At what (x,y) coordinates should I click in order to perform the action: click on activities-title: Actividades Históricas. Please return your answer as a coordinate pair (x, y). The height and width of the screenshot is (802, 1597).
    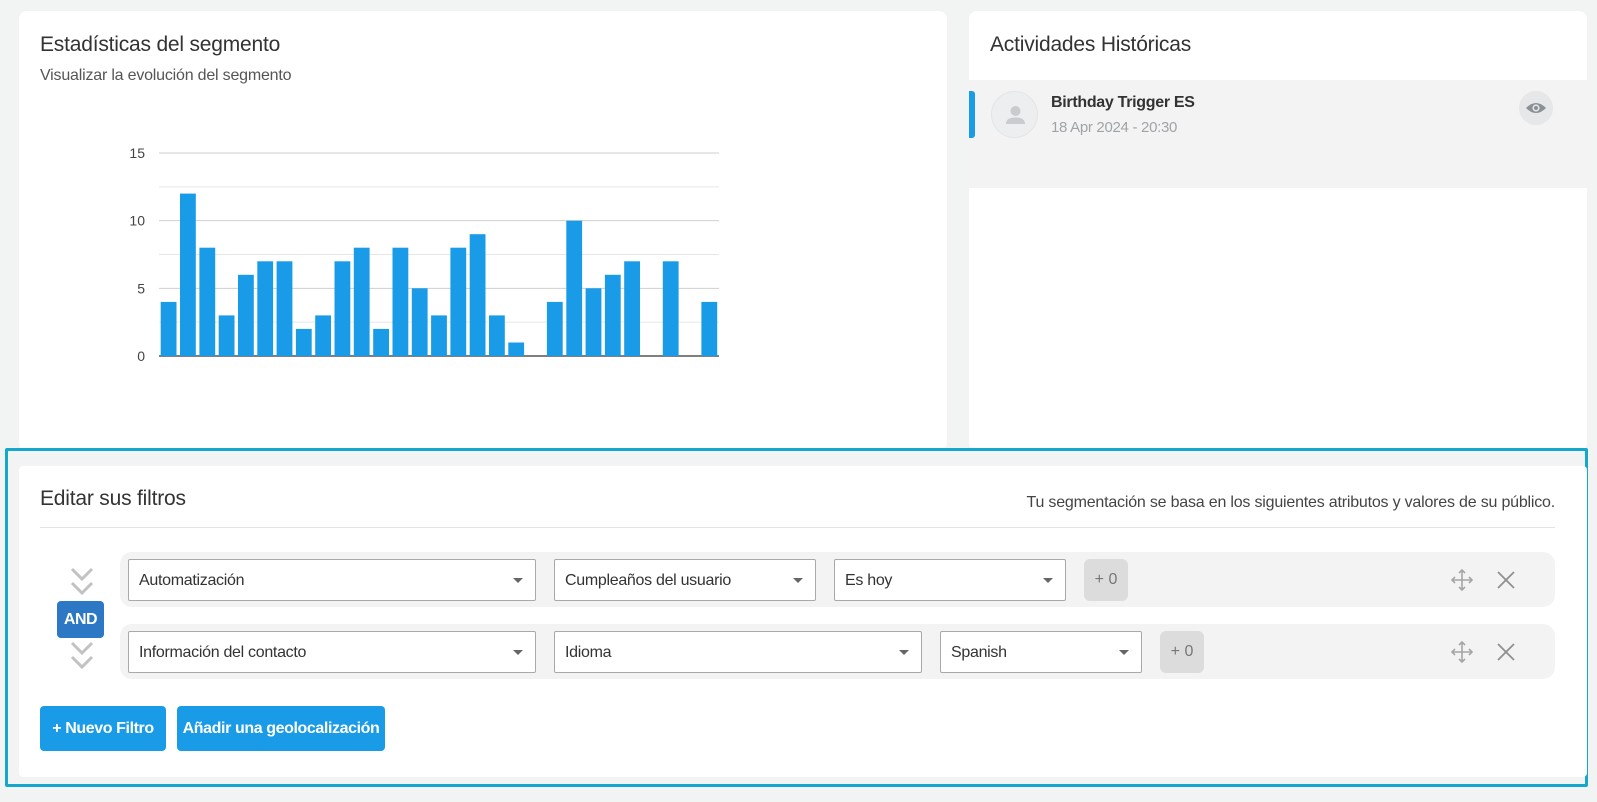
    Looking at the image, I should click on (1091, 44).